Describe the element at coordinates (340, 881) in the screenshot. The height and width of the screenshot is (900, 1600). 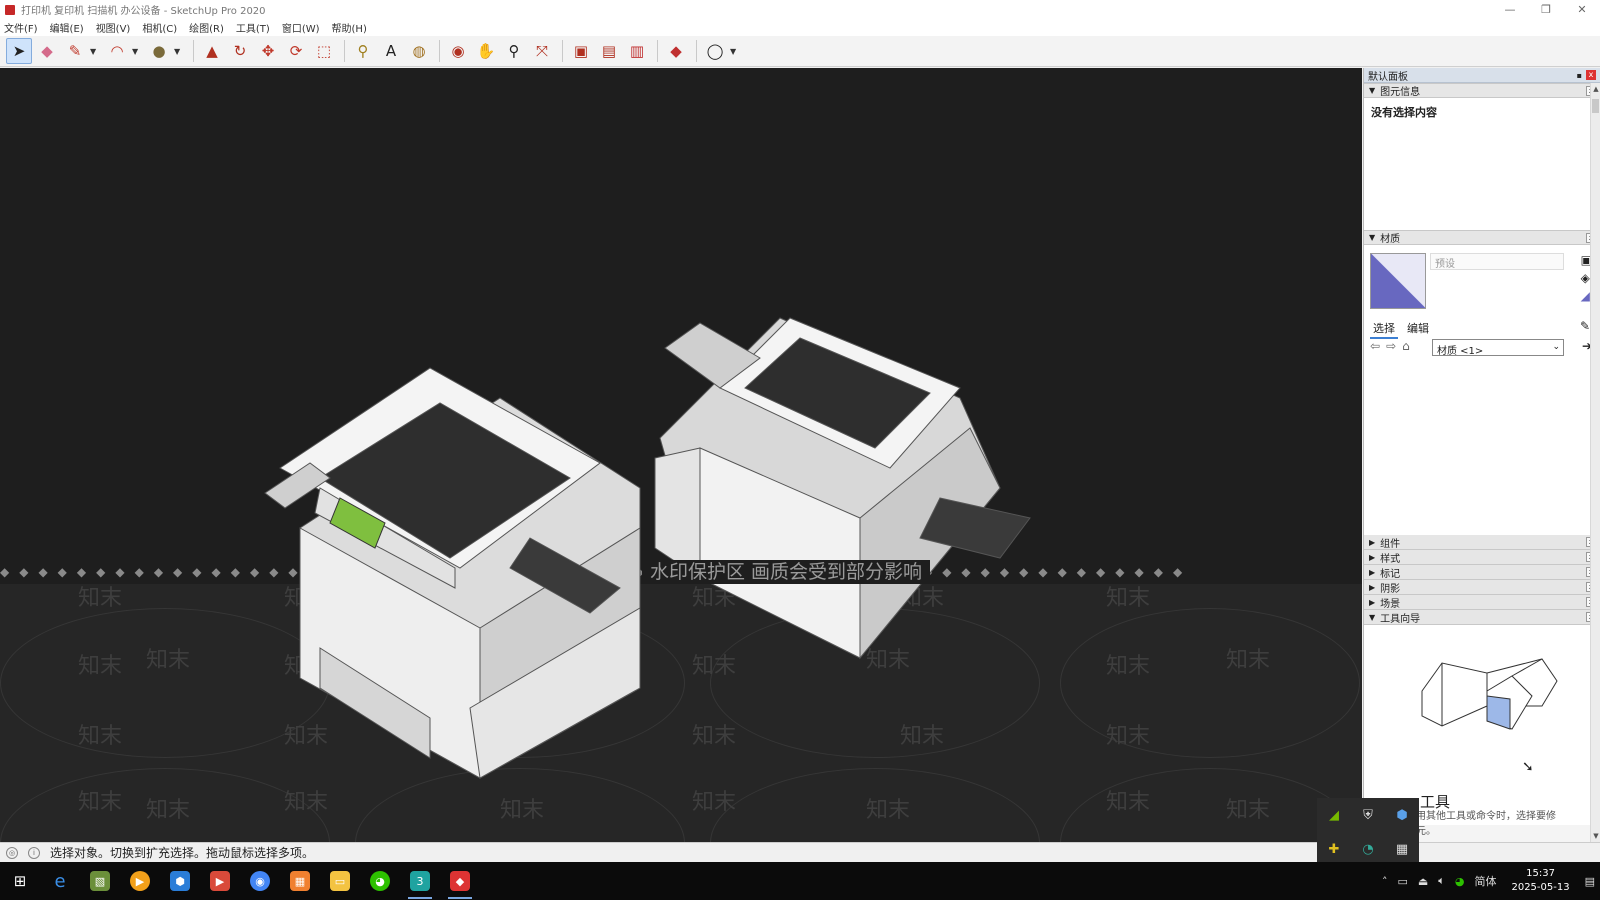
I see `taskbar-explorer: ▭` at that location.